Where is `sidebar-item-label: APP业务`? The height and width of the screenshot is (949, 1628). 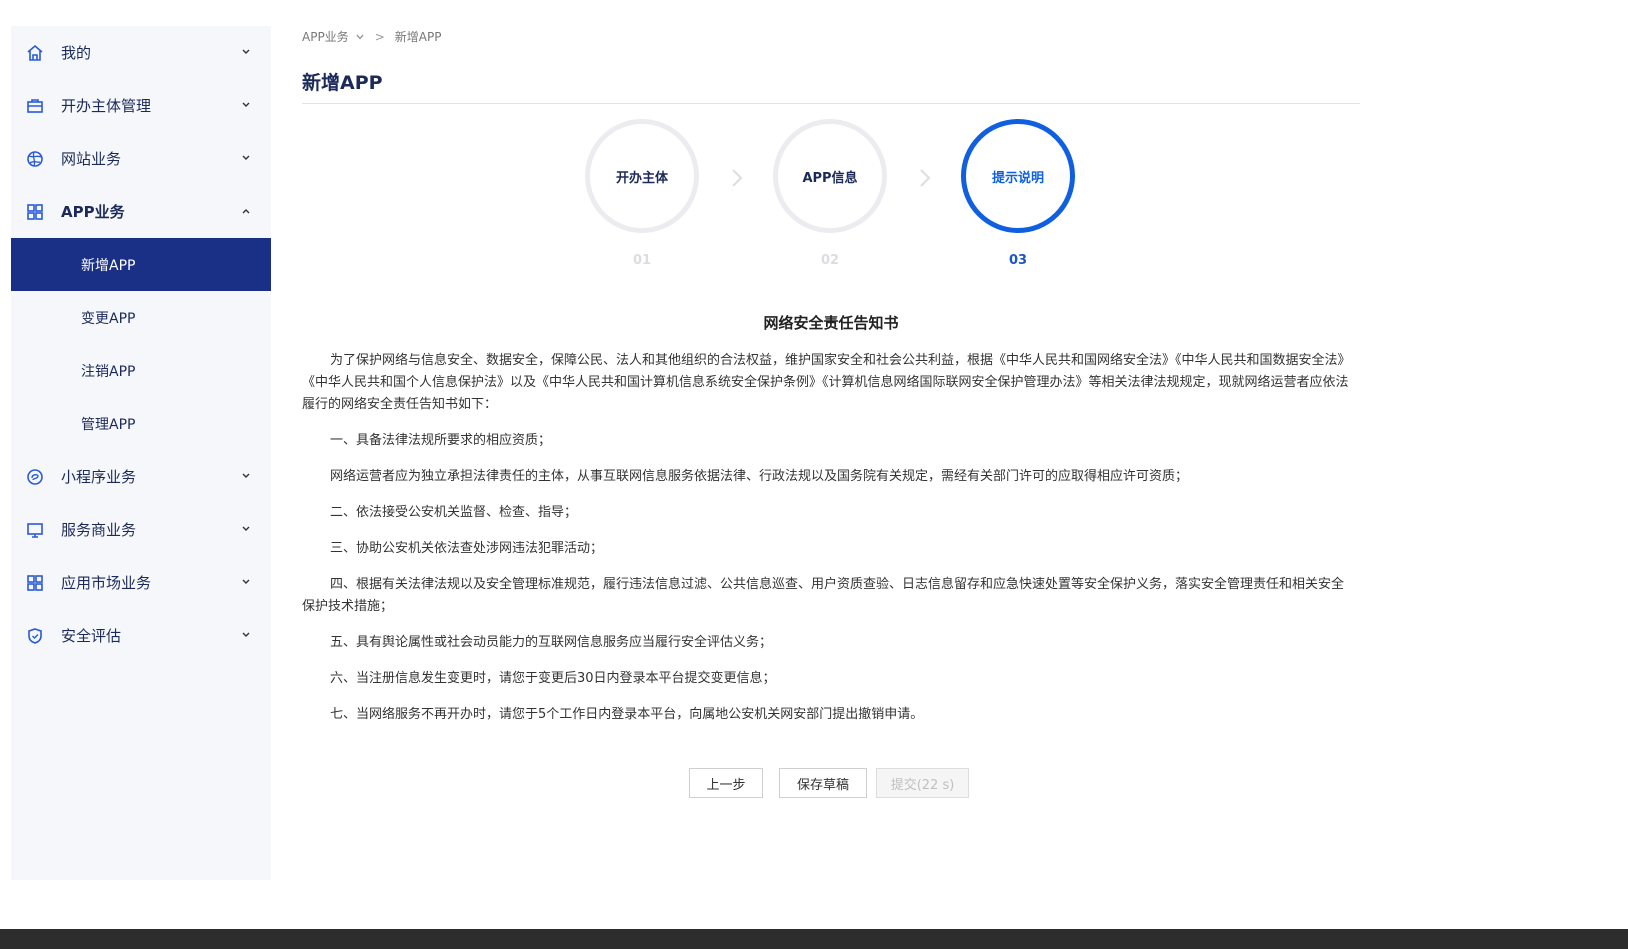 sidebar-item-label: APP业务 is located at coordinates (93, 212).